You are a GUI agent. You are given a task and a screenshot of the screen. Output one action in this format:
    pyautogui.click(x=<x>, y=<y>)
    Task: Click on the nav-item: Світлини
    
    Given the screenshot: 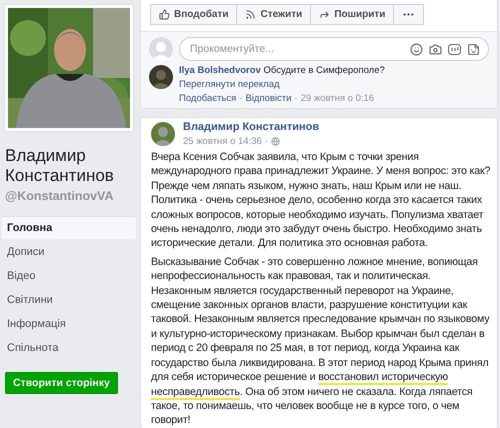 What is the action you would take?
    pyautogui.click(x=69, y=299)
    